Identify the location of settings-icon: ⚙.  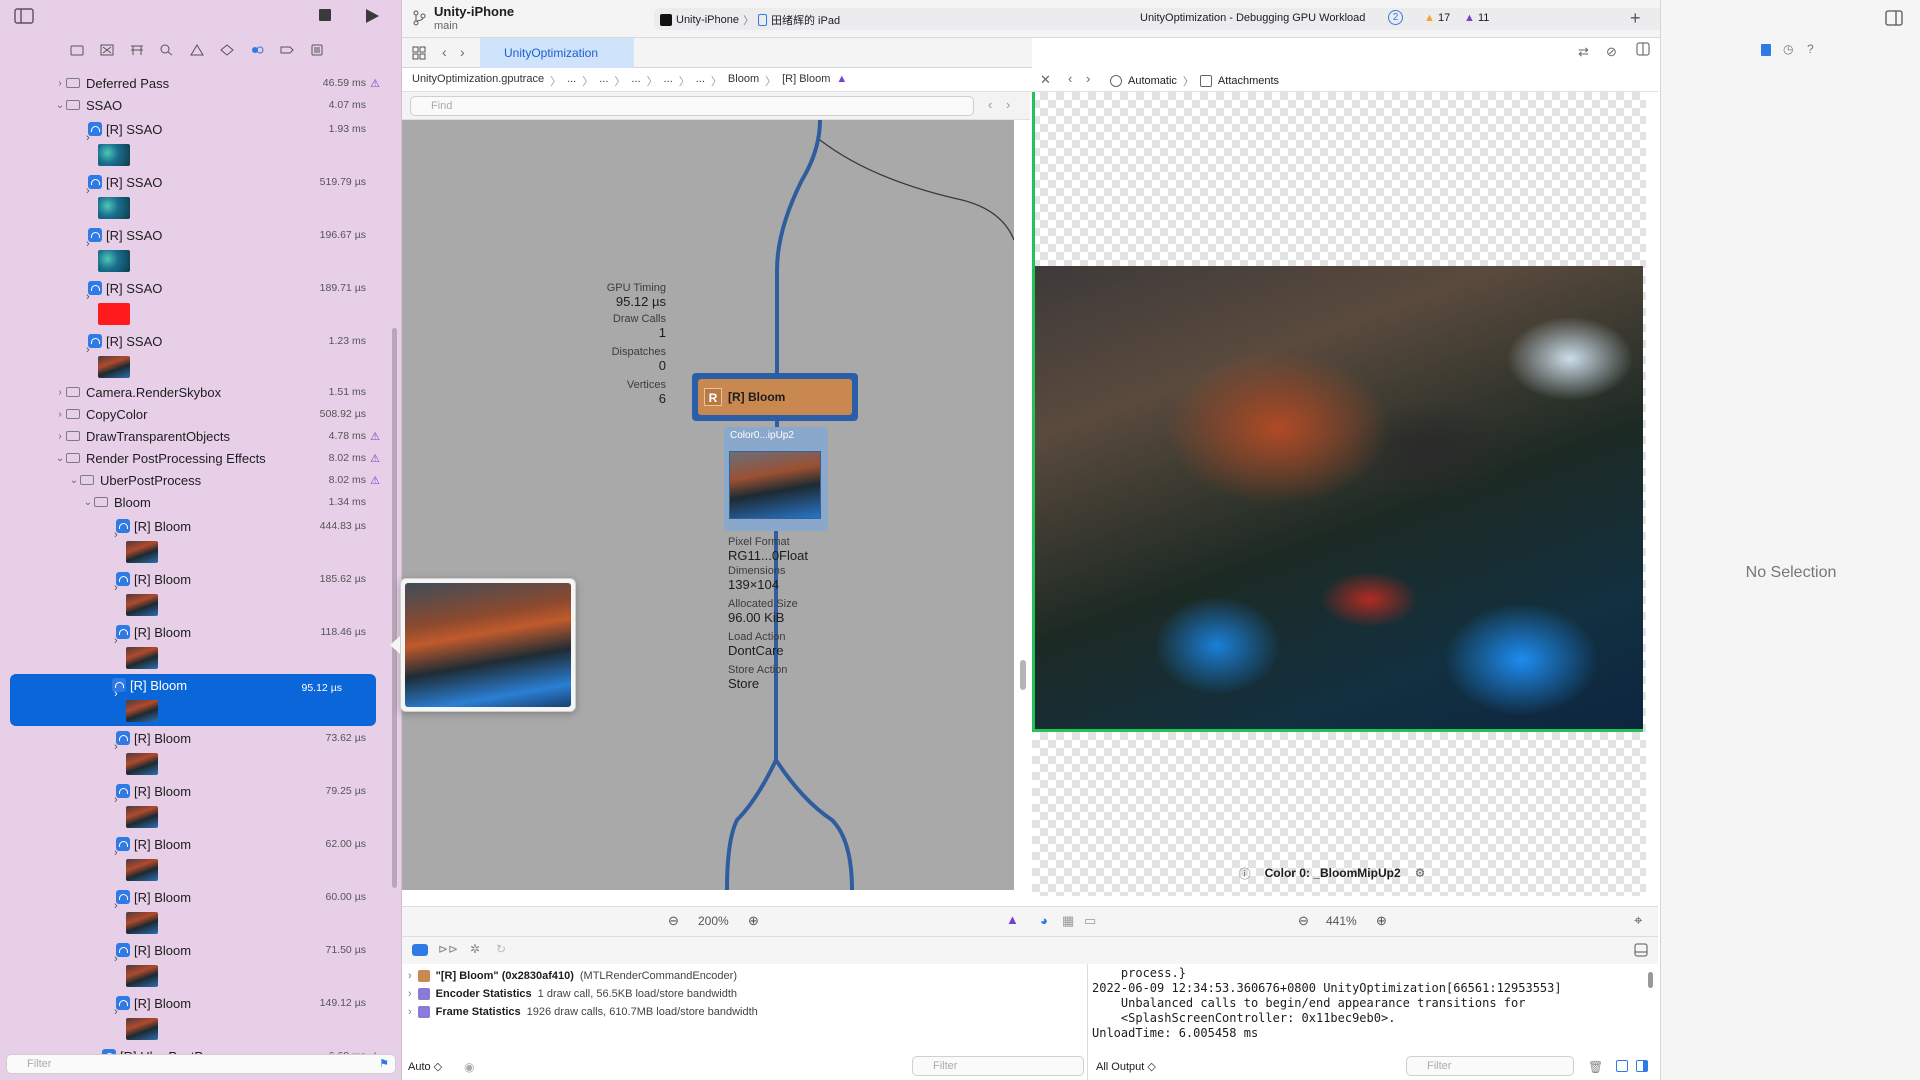
(1420, 873).